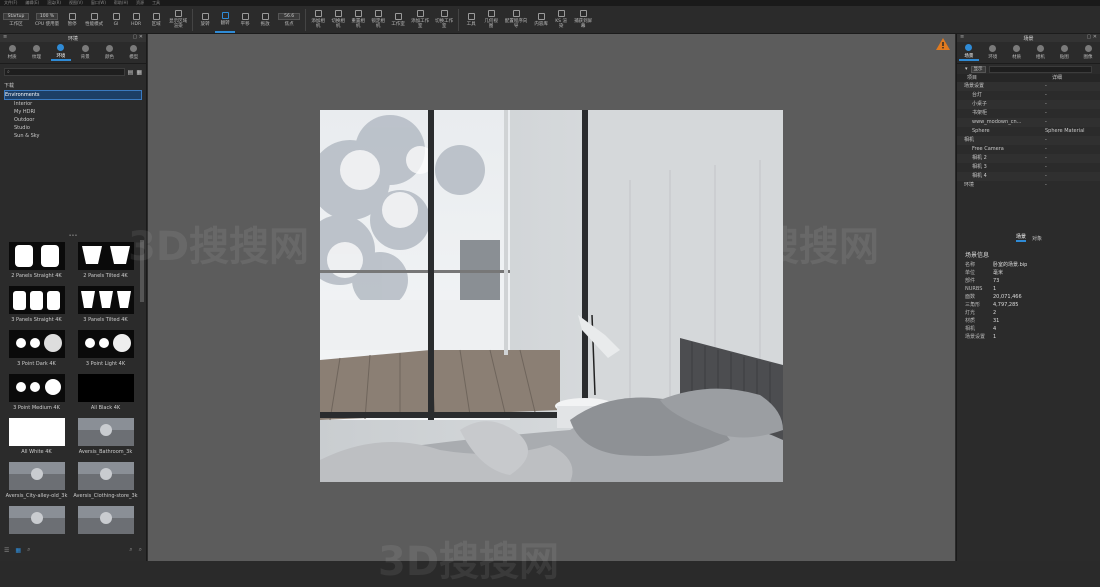 The image size is (1100, 587). What do you see at coordinates (1028, 104) in the screenshot?
I see `scene-tree-row: 小桌子 -` at bounding box center [1028, 104].